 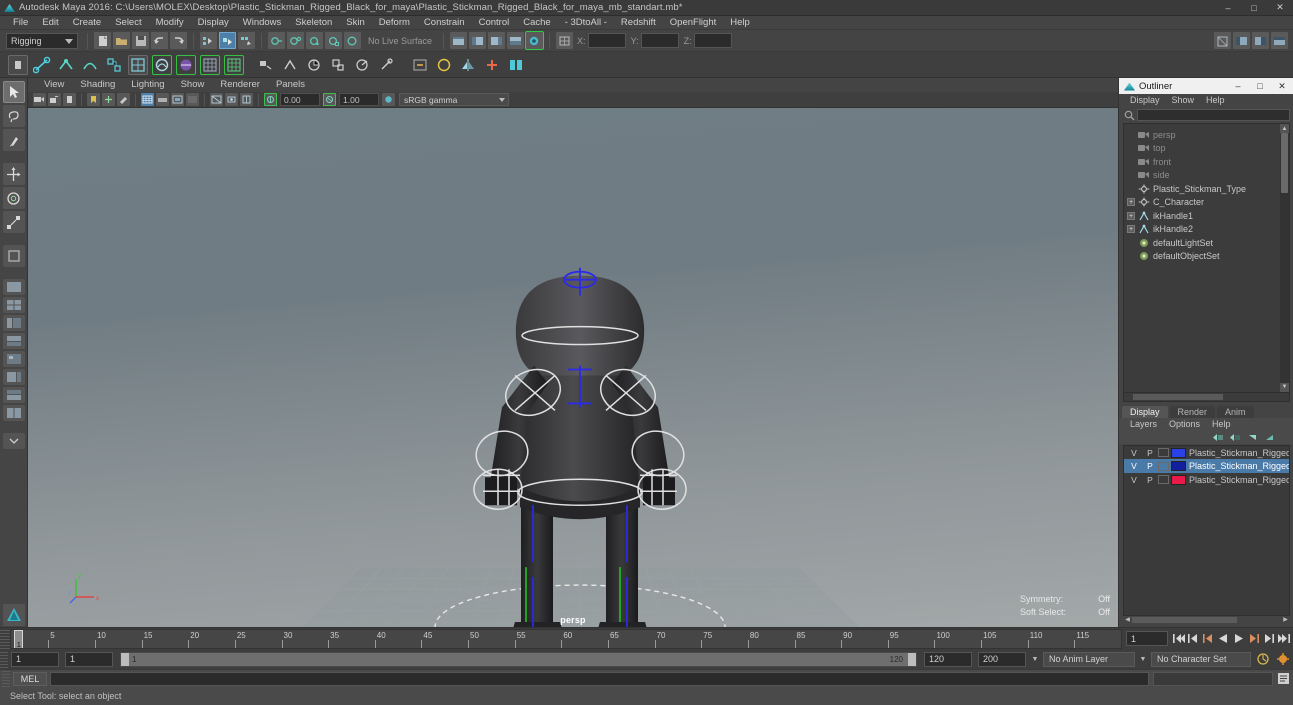 What do you see at coordinates (1235, 437) in the screenshot?
I see `new-layer-from-selected-icon` at bounding box center [1235, 437].